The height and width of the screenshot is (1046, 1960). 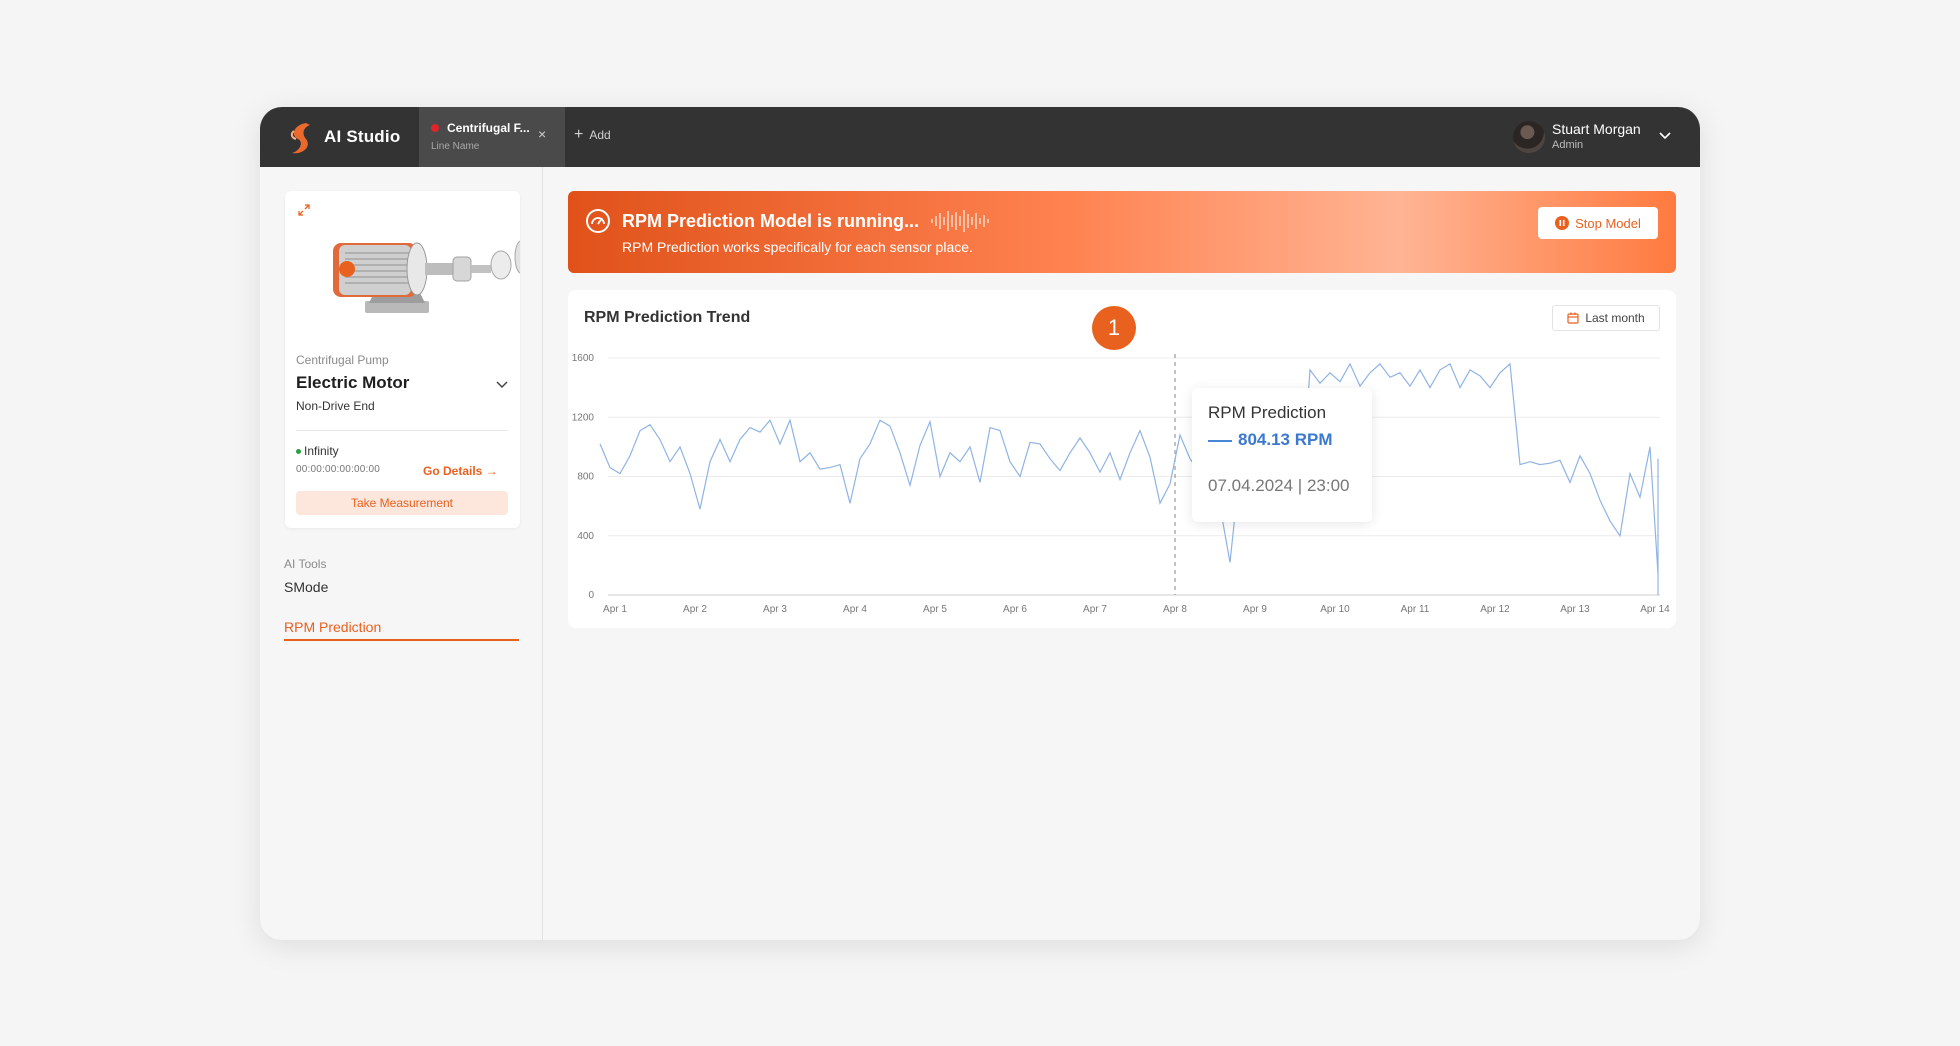 I want to click on x-tick-label: Apr 13, so click(x=1575, y=609).